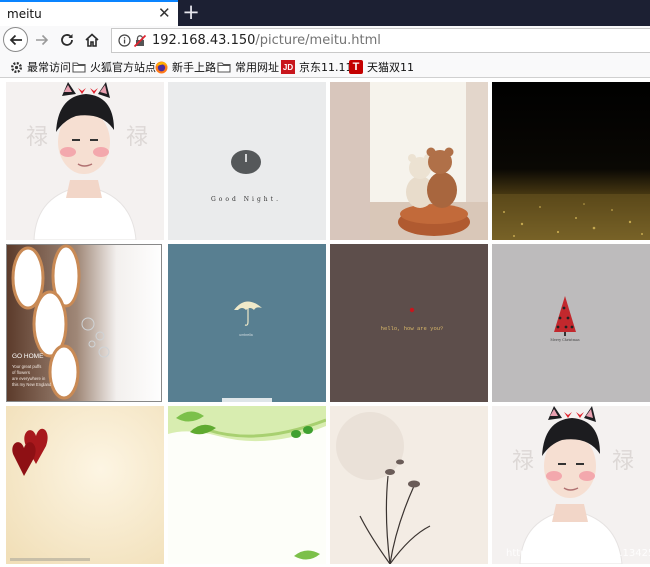  What do you see at coordinates (204, 40) in the screenshot?
I see `url-host: 192.168.43.150` at bounding box center [204, 40].